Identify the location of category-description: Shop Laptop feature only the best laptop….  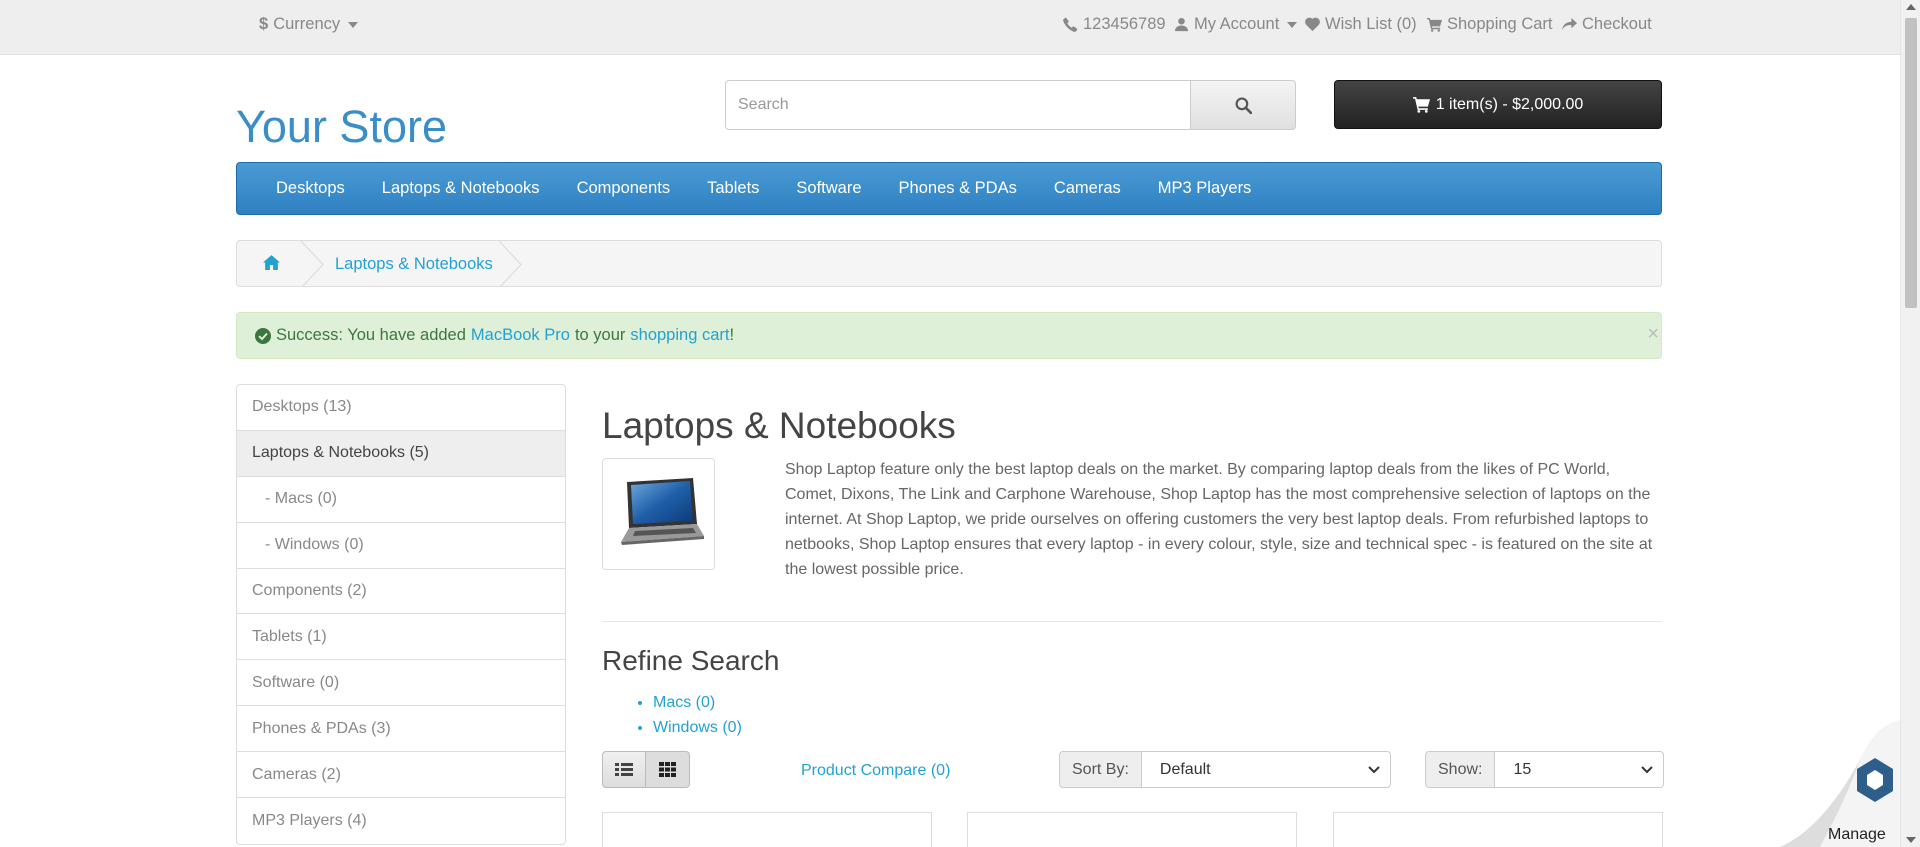
(1219, 519).